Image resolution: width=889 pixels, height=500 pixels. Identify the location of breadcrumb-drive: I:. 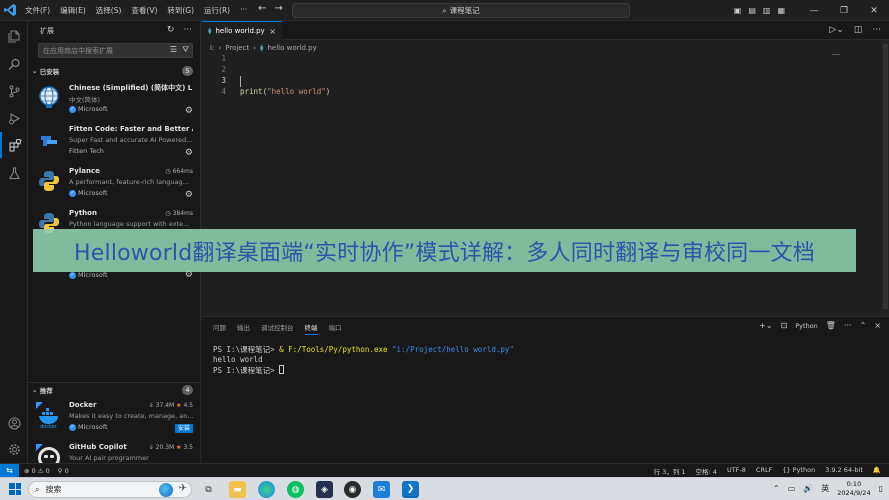
(212, 48).